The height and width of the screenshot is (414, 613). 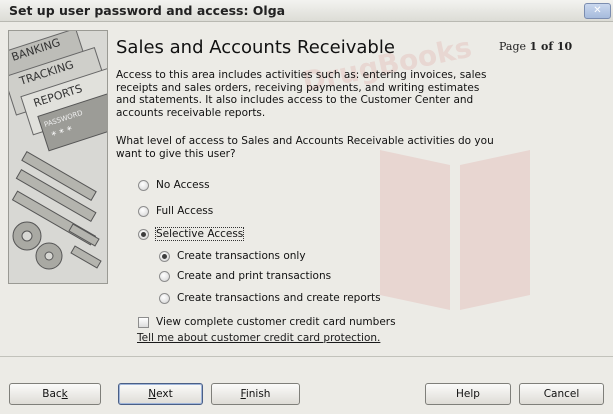 I want to click on footer-divider, so click(x=306, y=356).